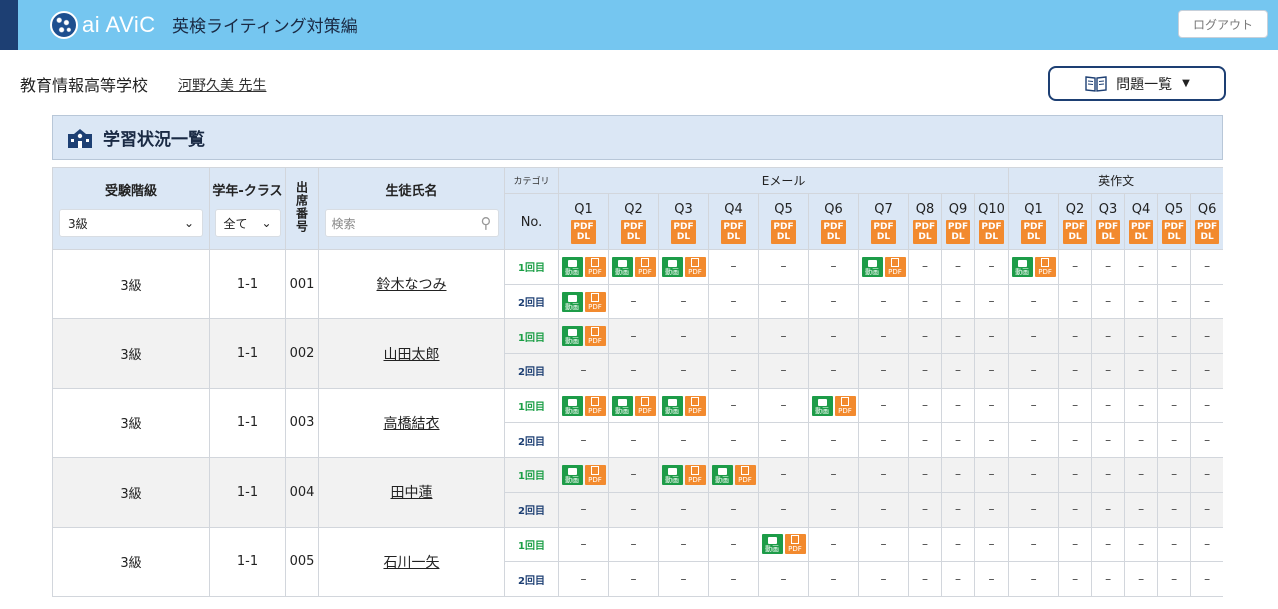 The image size is (1278, 609). I want to click on question-header: Q5 PDF DL, so click(783, 221).